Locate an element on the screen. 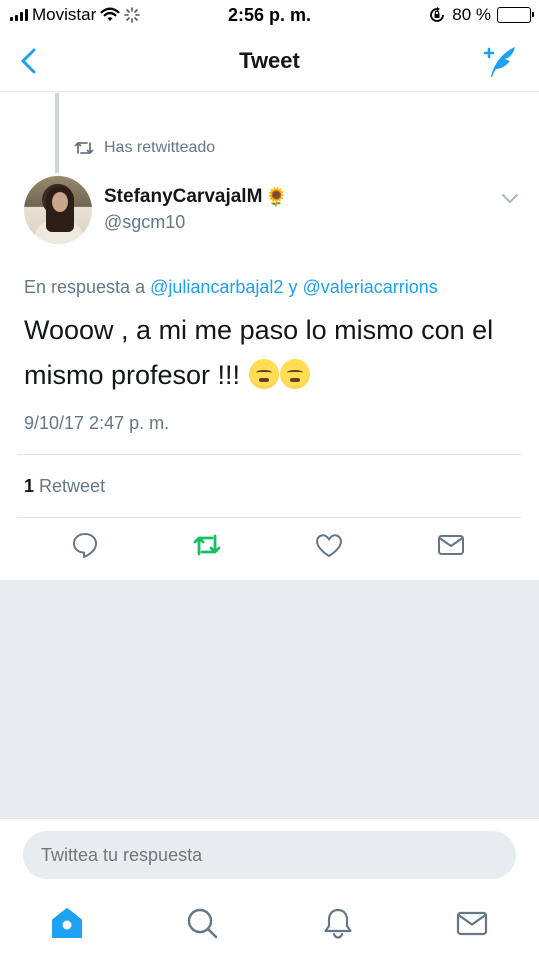  retweet-stats: 1 Retweet is located at coordinates (64, 486).